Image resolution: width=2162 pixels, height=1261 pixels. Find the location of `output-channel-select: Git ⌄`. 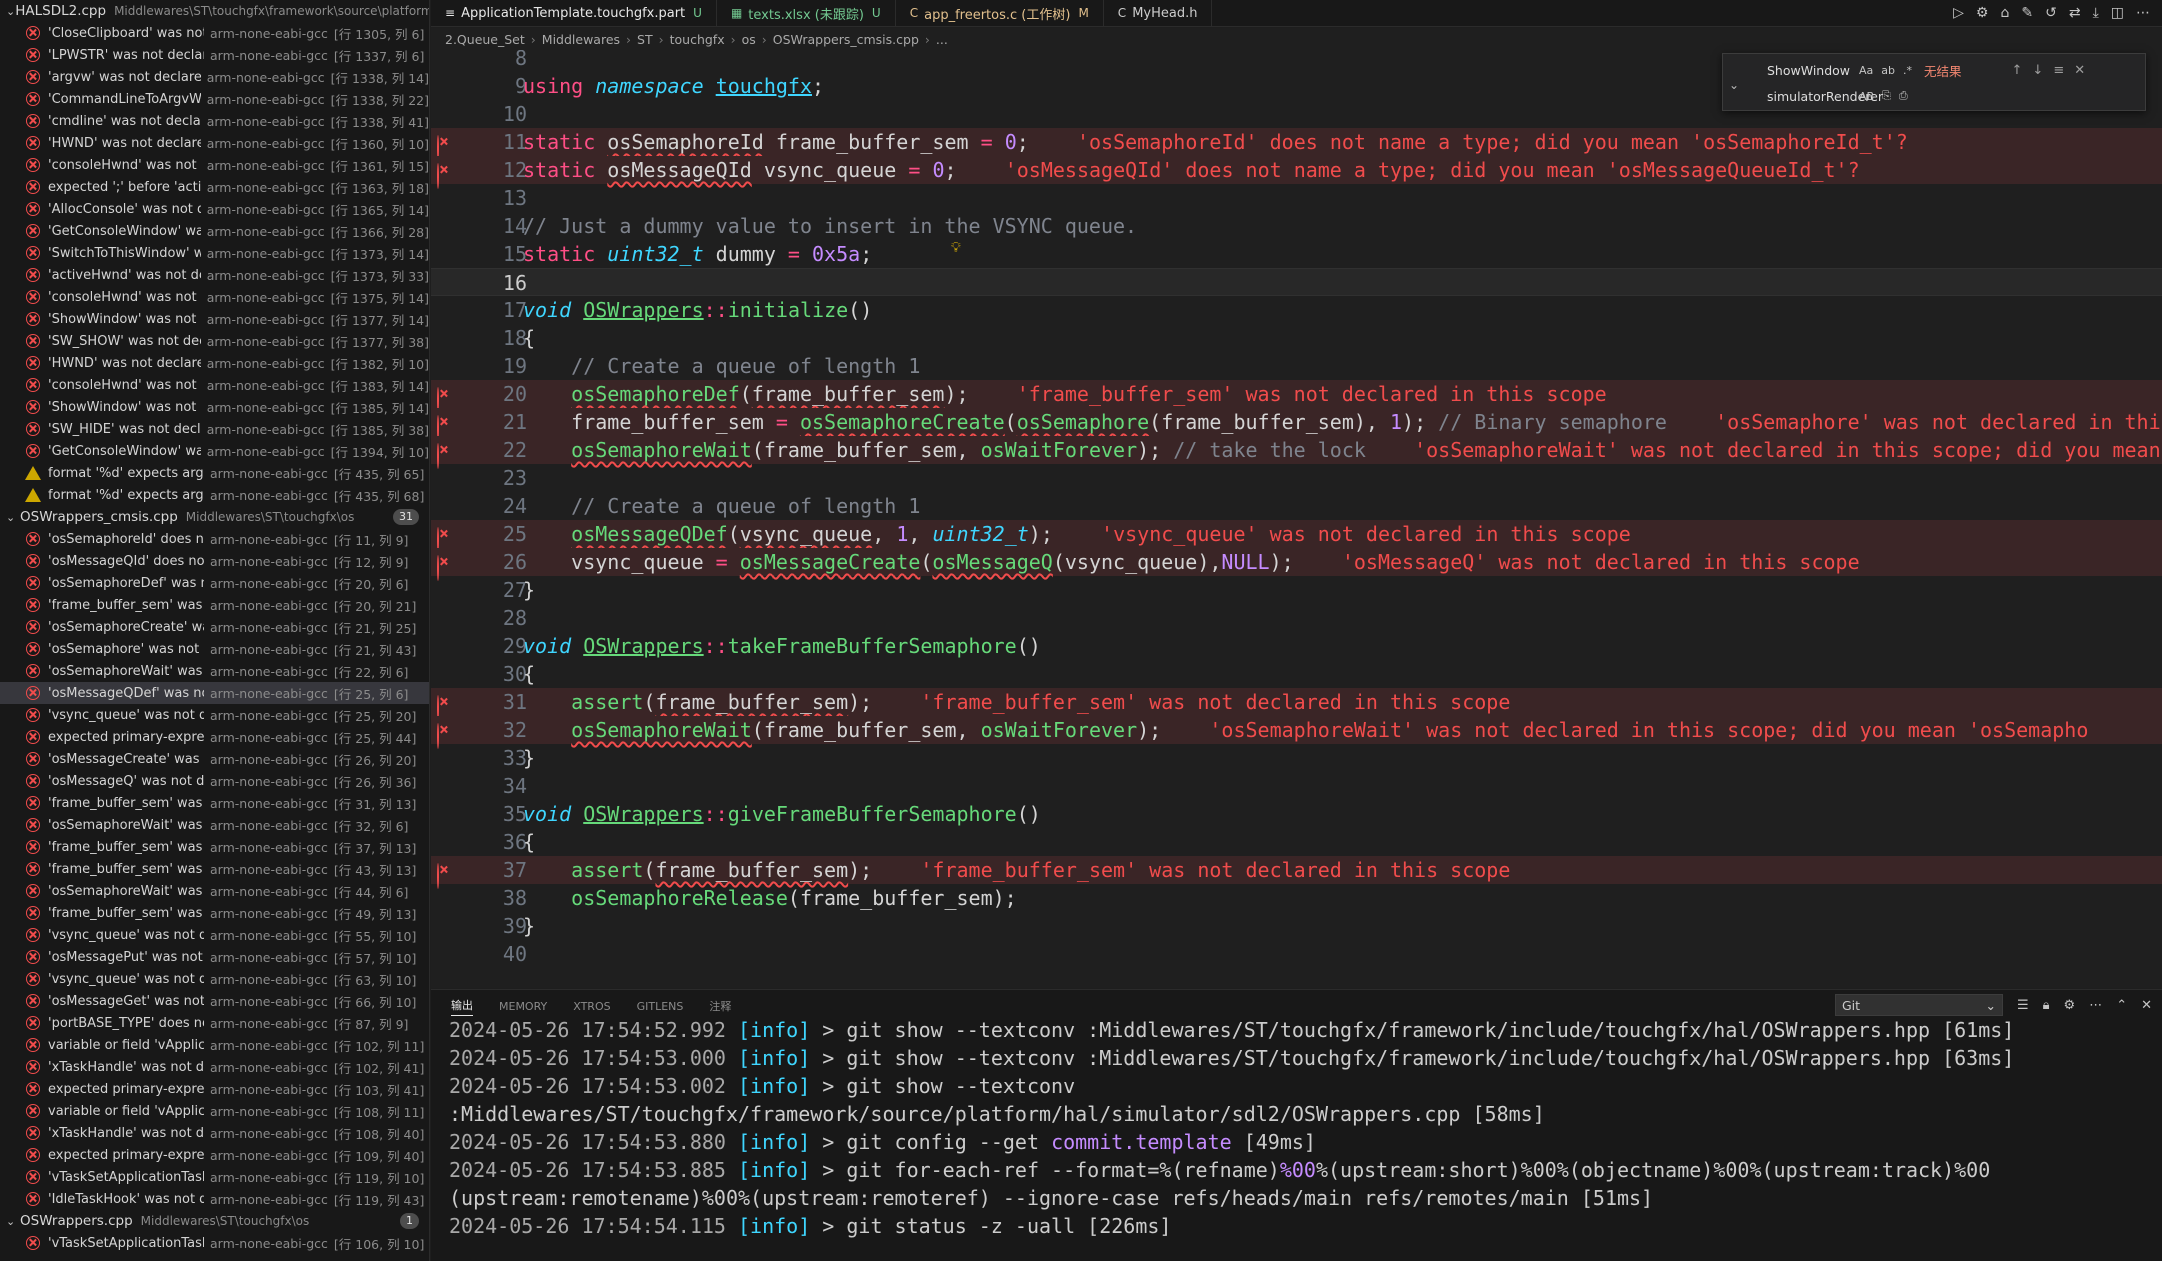

output-channel-select: Git ⌄ is located at coordinates (1918, 1005).